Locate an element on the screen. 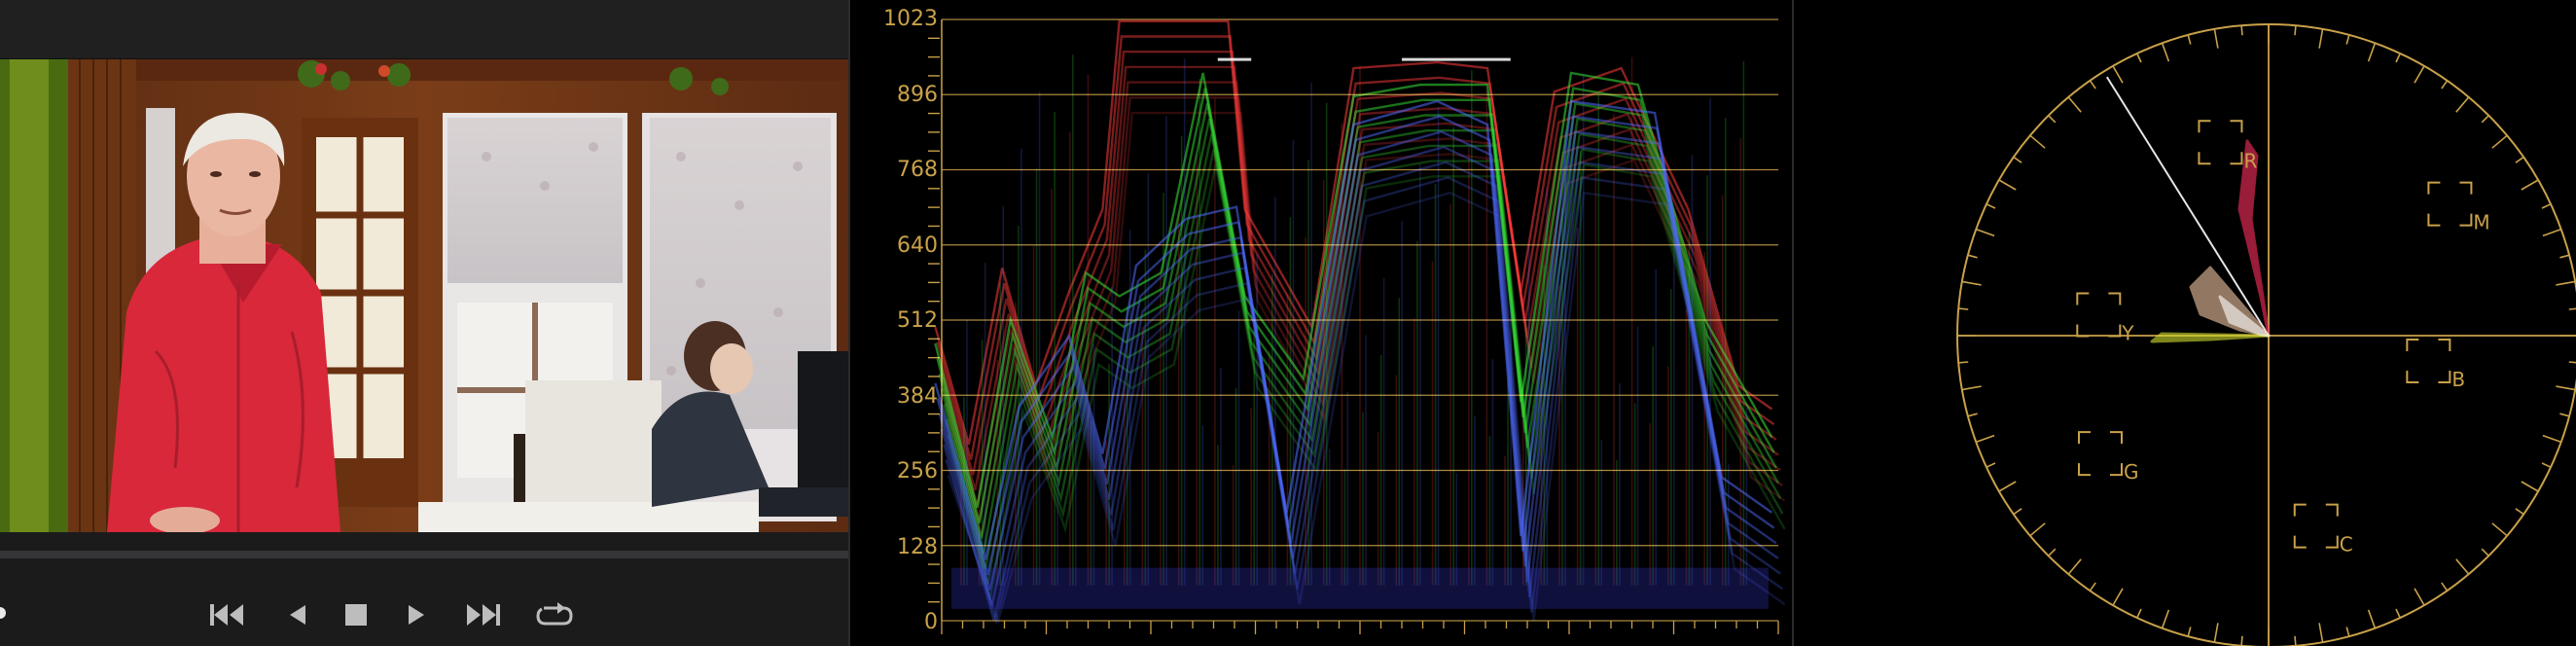 Image resolution: width=2576 pixels, height=646 pixels. vectorscope-target-g: G is located at coordinates (2108, 458).